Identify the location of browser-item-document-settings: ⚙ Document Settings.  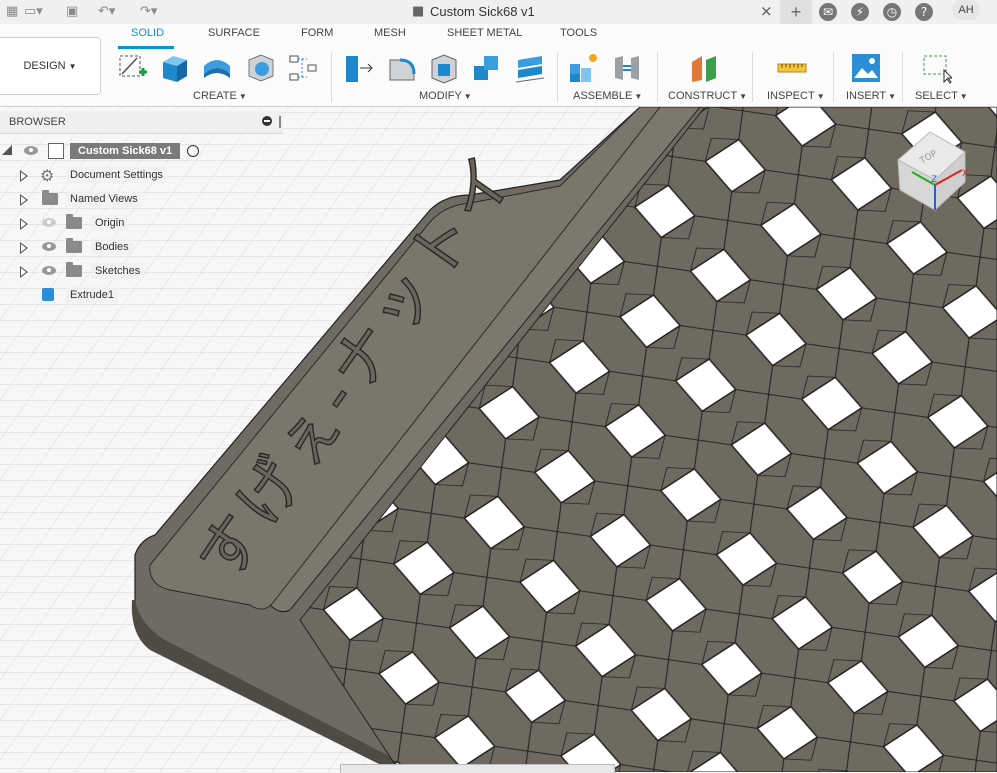
(141, 175).